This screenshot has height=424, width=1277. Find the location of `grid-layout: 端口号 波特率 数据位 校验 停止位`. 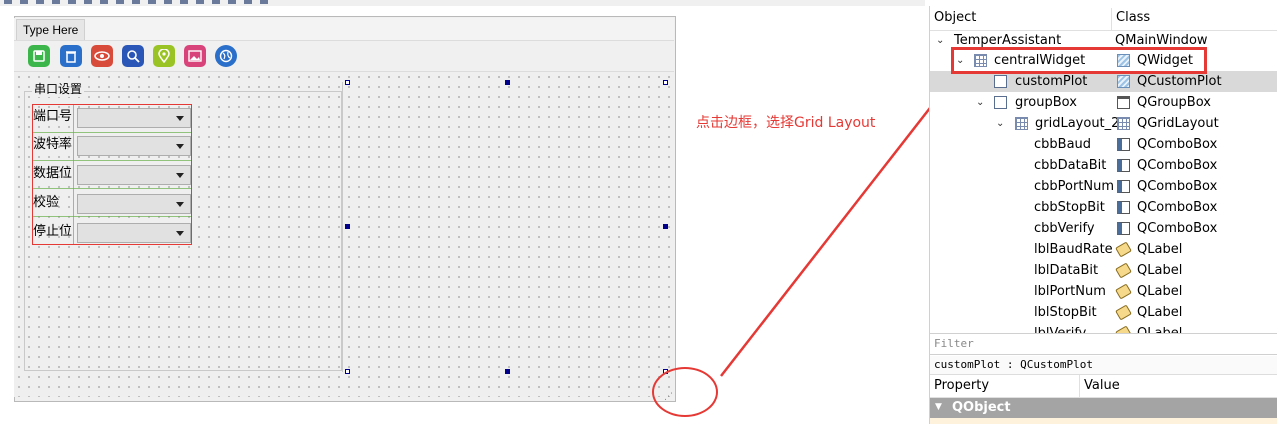

grid-layout: 端口号 波特率 数据位 校验 停止位 is located at coordinates (112, 174).